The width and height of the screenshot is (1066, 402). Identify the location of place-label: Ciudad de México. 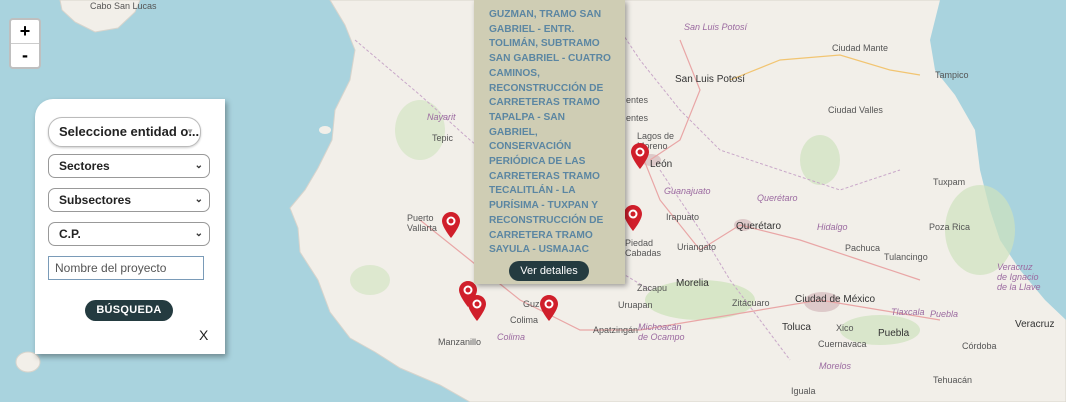
(835, 299).